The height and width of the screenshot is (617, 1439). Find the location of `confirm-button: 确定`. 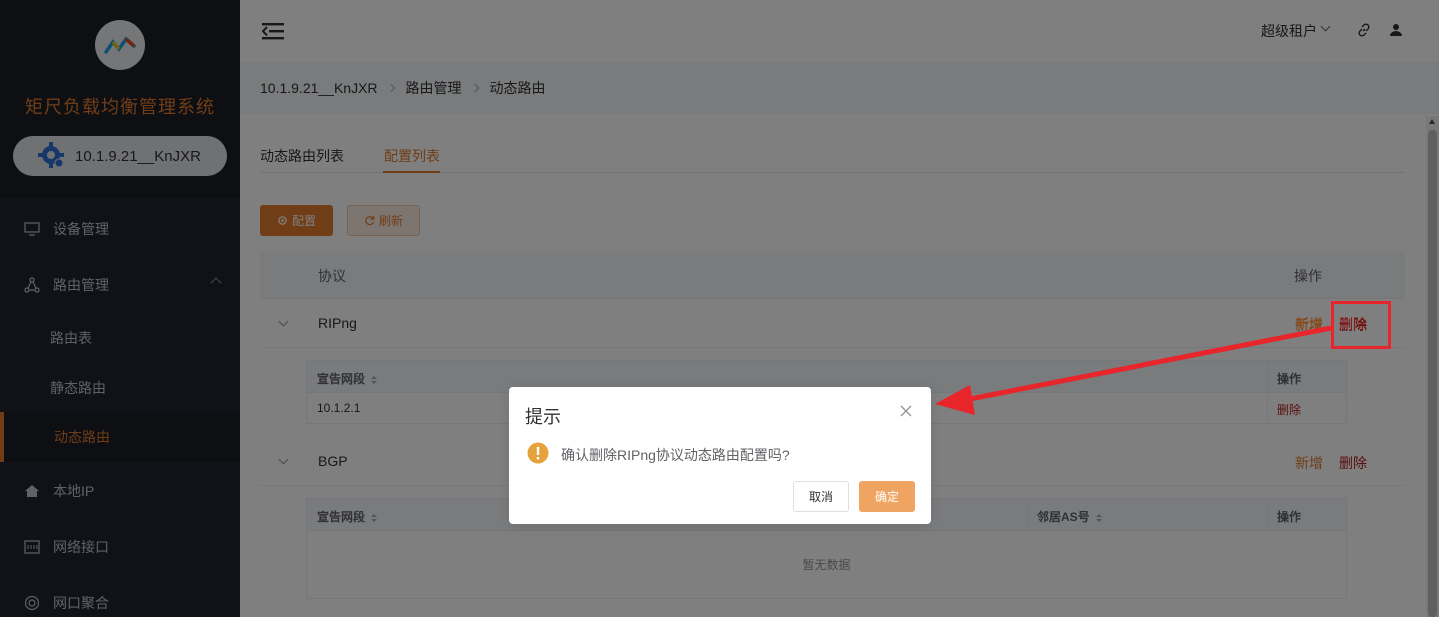

confirm-button: 确定 is located at coordinates (887, 496).